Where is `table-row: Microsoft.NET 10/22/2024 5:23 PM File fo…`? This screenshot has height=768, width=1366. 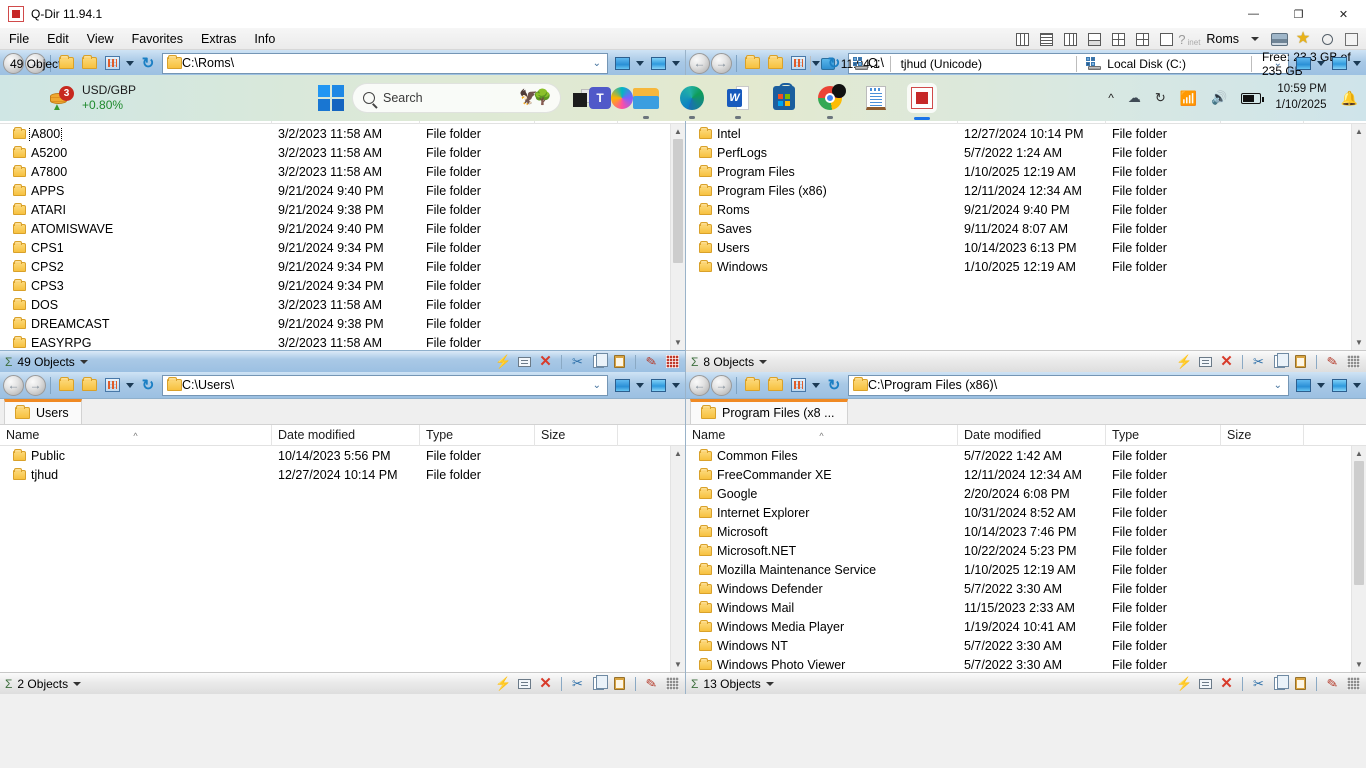
table-row: Microsoft.NET 10/22/2024 5:23 PM File fo… is located at coordinates (1018, 550).